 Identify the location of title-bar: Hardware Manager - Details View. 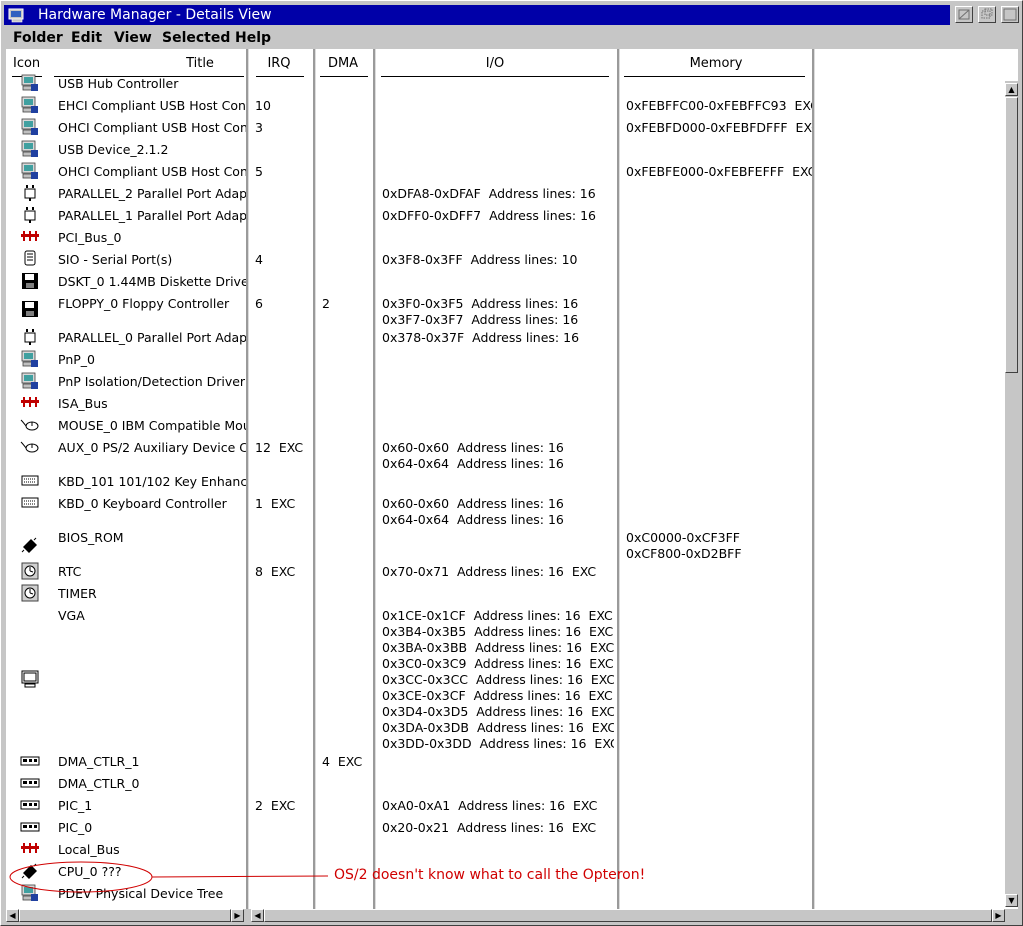
(477, 15).